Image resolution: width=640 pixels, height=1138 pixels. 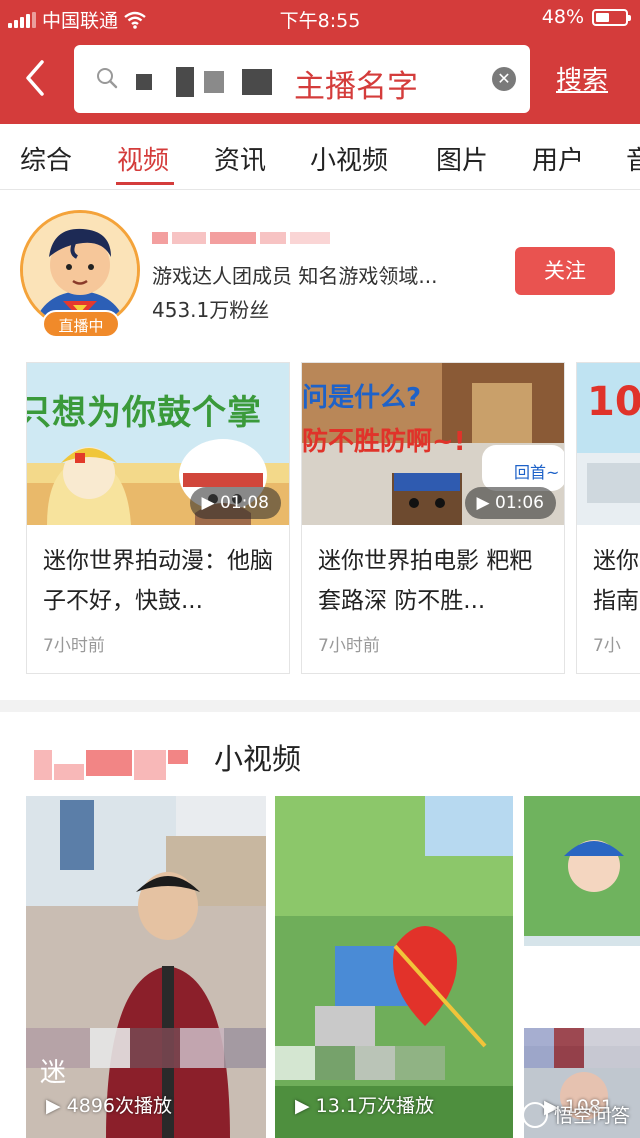 What do you see at coordinates (204, 82) in the screenshot?
I see `redacted-query` at bounding box center [204, 82].